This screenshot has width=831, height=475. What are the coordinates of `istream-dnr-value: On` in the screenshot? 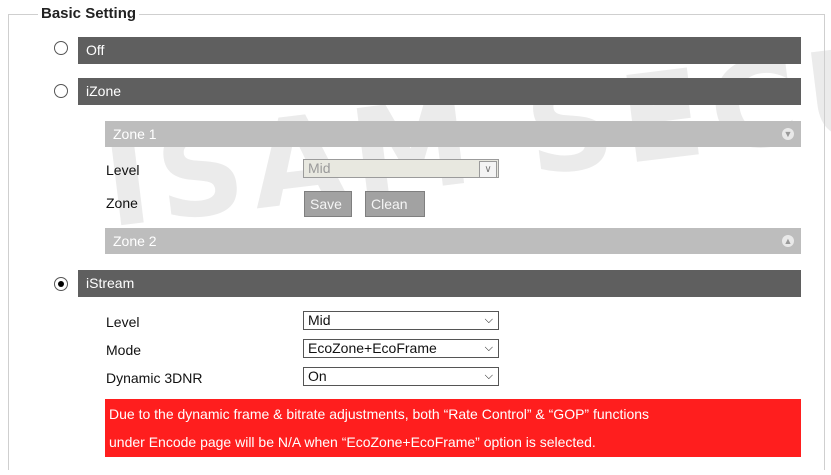 It's located at (317, 376).